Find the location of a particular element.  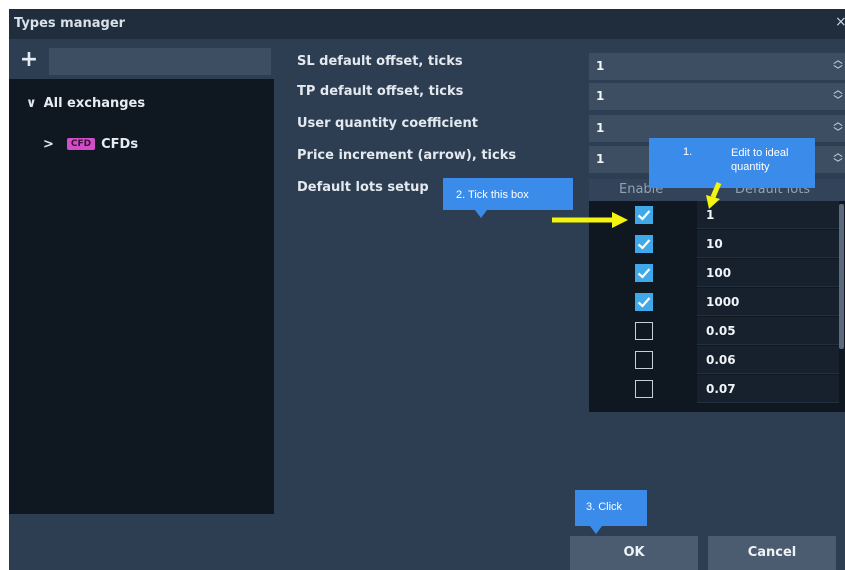

cfd-badge: CFD is located at coordinates (81, 144).